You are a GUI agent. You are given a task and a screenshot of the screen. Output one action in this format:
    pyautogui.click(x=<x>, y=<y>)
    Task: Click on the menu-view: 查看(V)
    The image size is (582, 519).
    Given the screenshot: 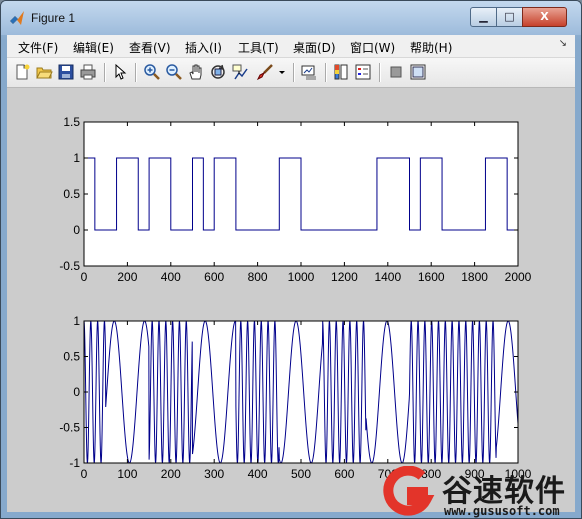 What is the action you would take?
    pyautogui.click(x=150, y=47)
    